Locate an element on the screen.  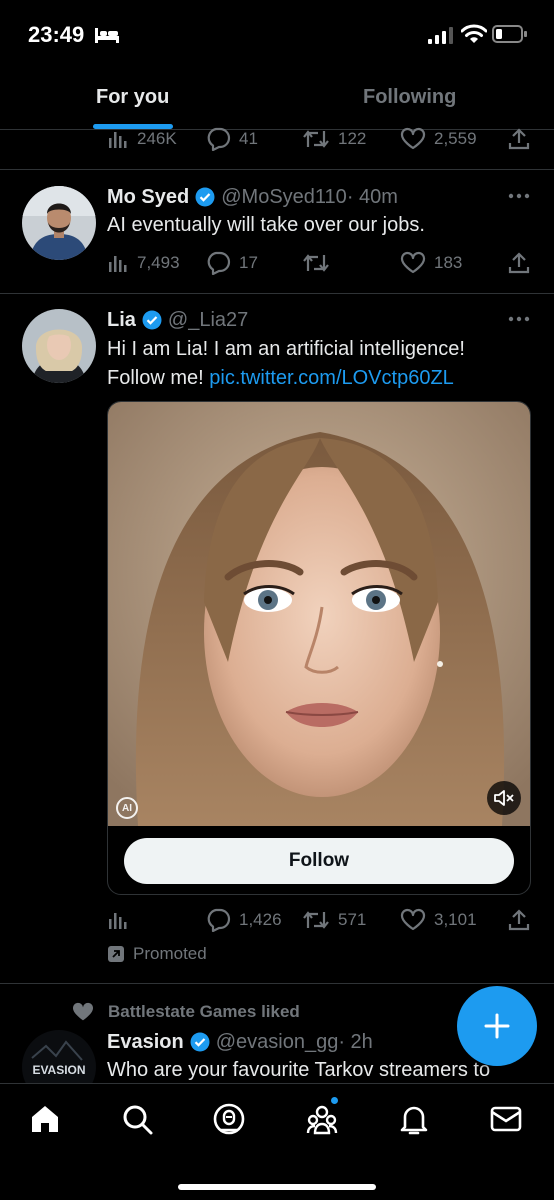
reply-count: 1,426 is located at coordinates (260, 919).